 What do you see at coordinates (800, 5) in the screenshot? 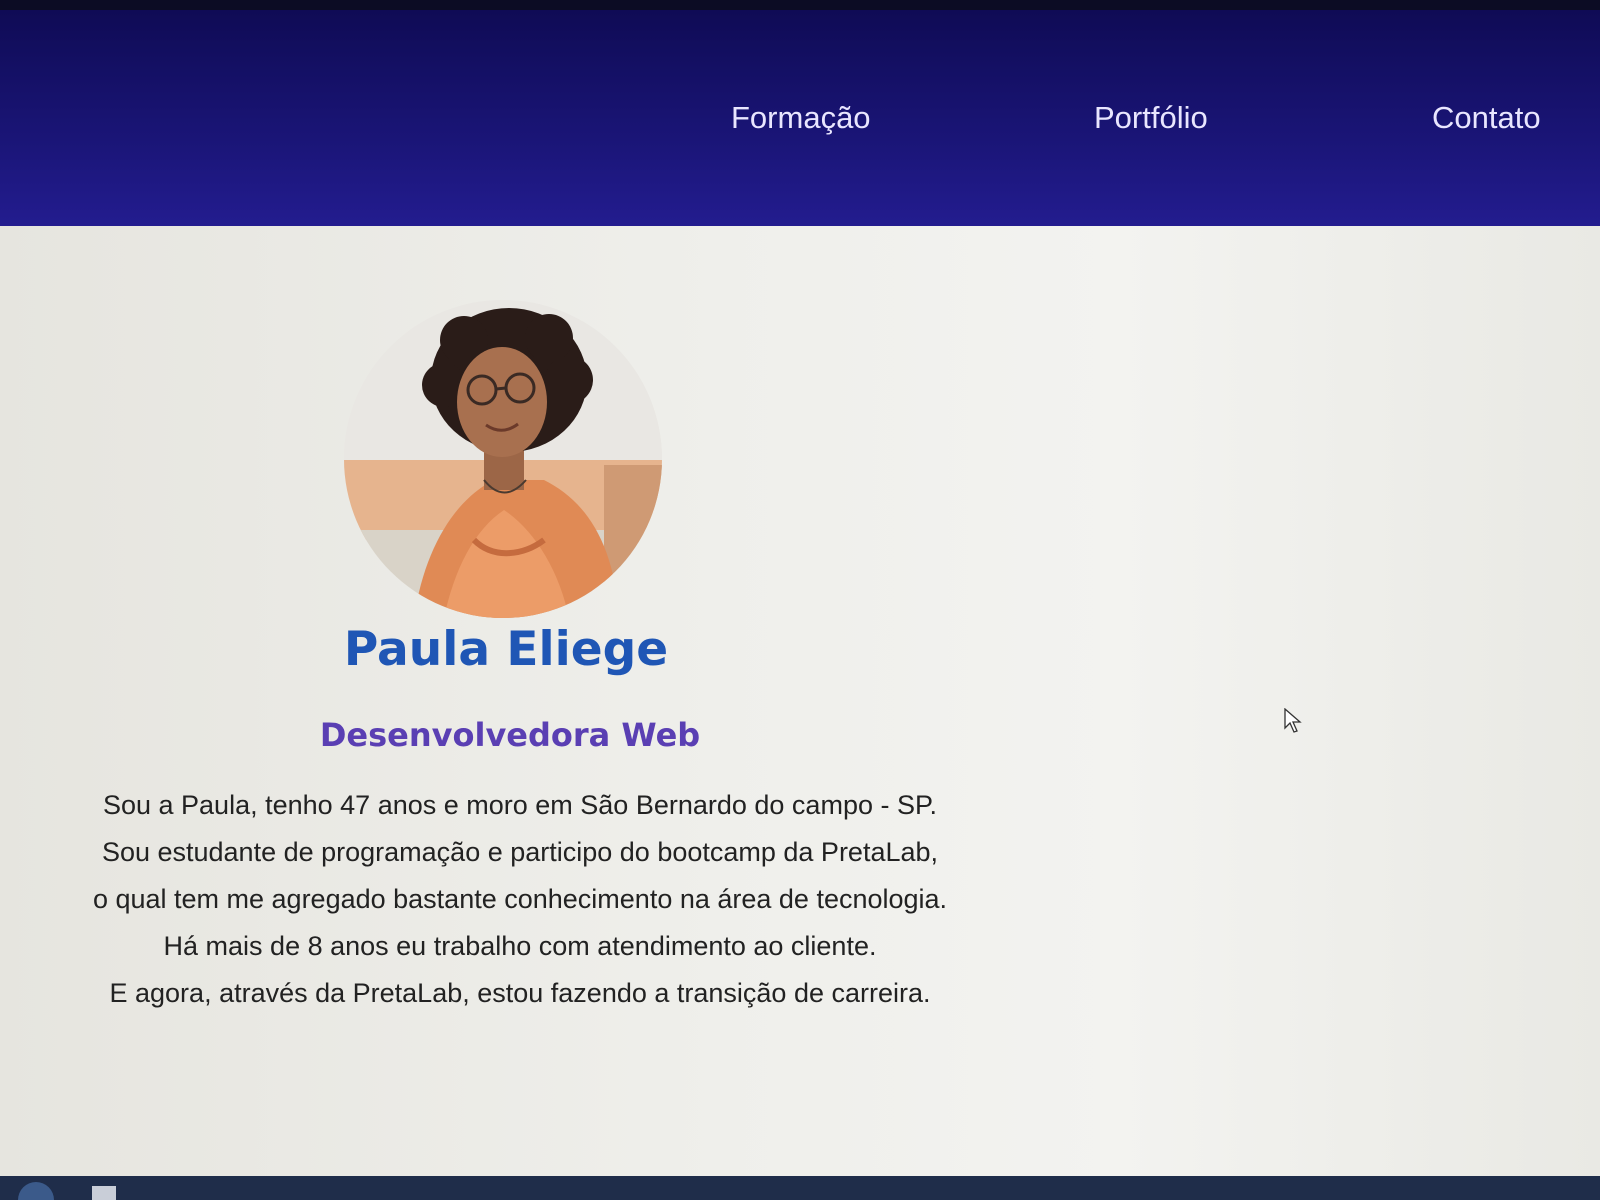
I see `screen-bezel` at bounding box center [800, 5].